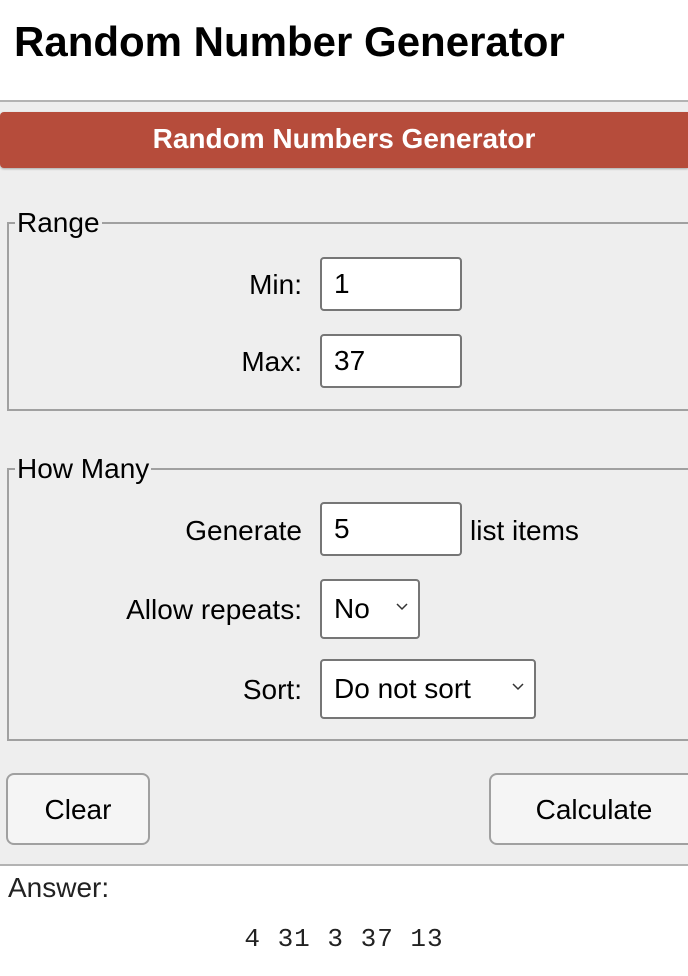 This screenshot has height=976, width=688. What do you see at coordinates (59, 887) in the screenshot?
I see `answer-label: Answer:` at bounding box center [59, 887].